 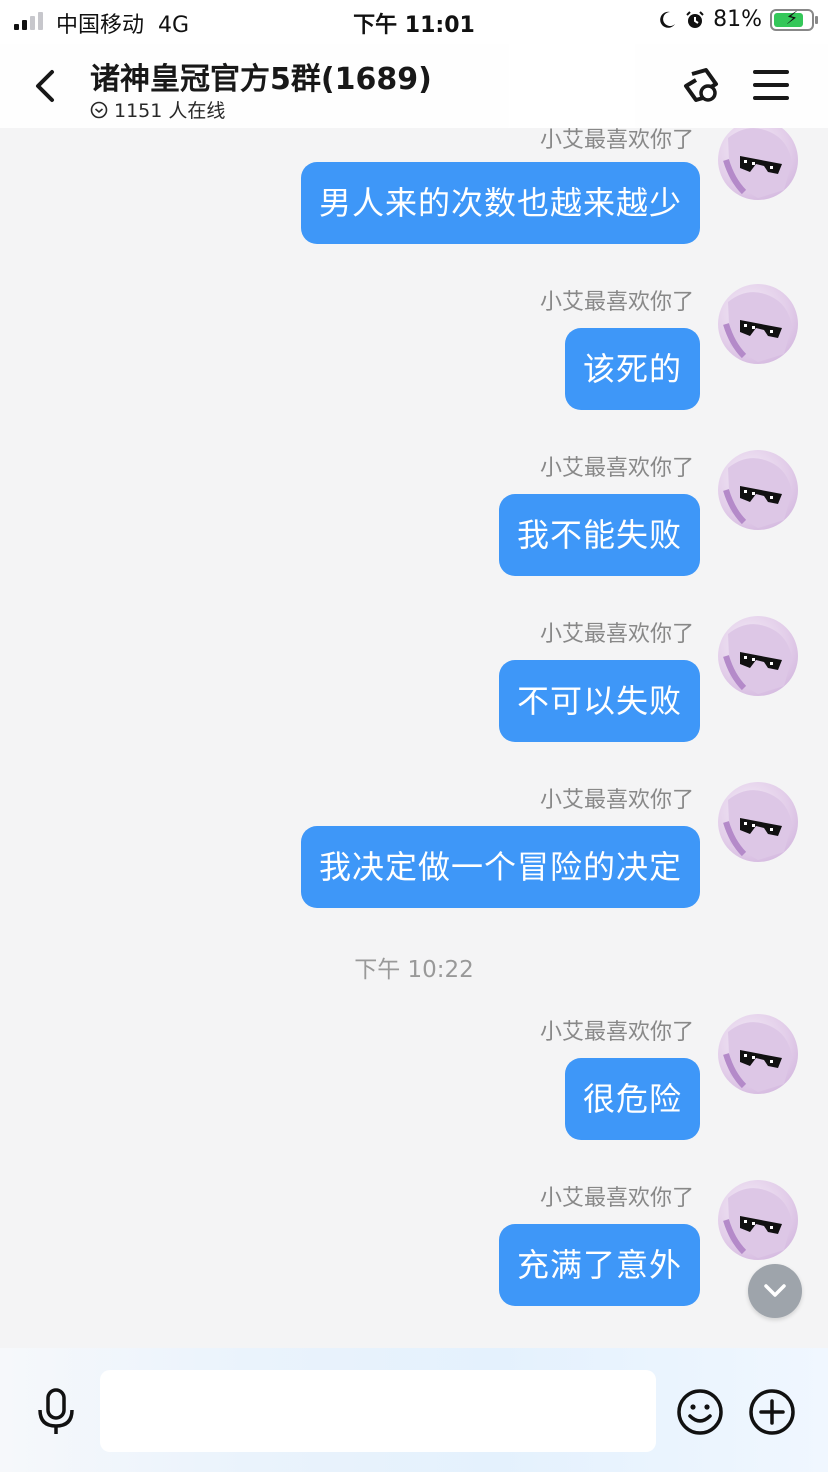 I want to click on chevron-down-icon, so click(x=775, y=1290).